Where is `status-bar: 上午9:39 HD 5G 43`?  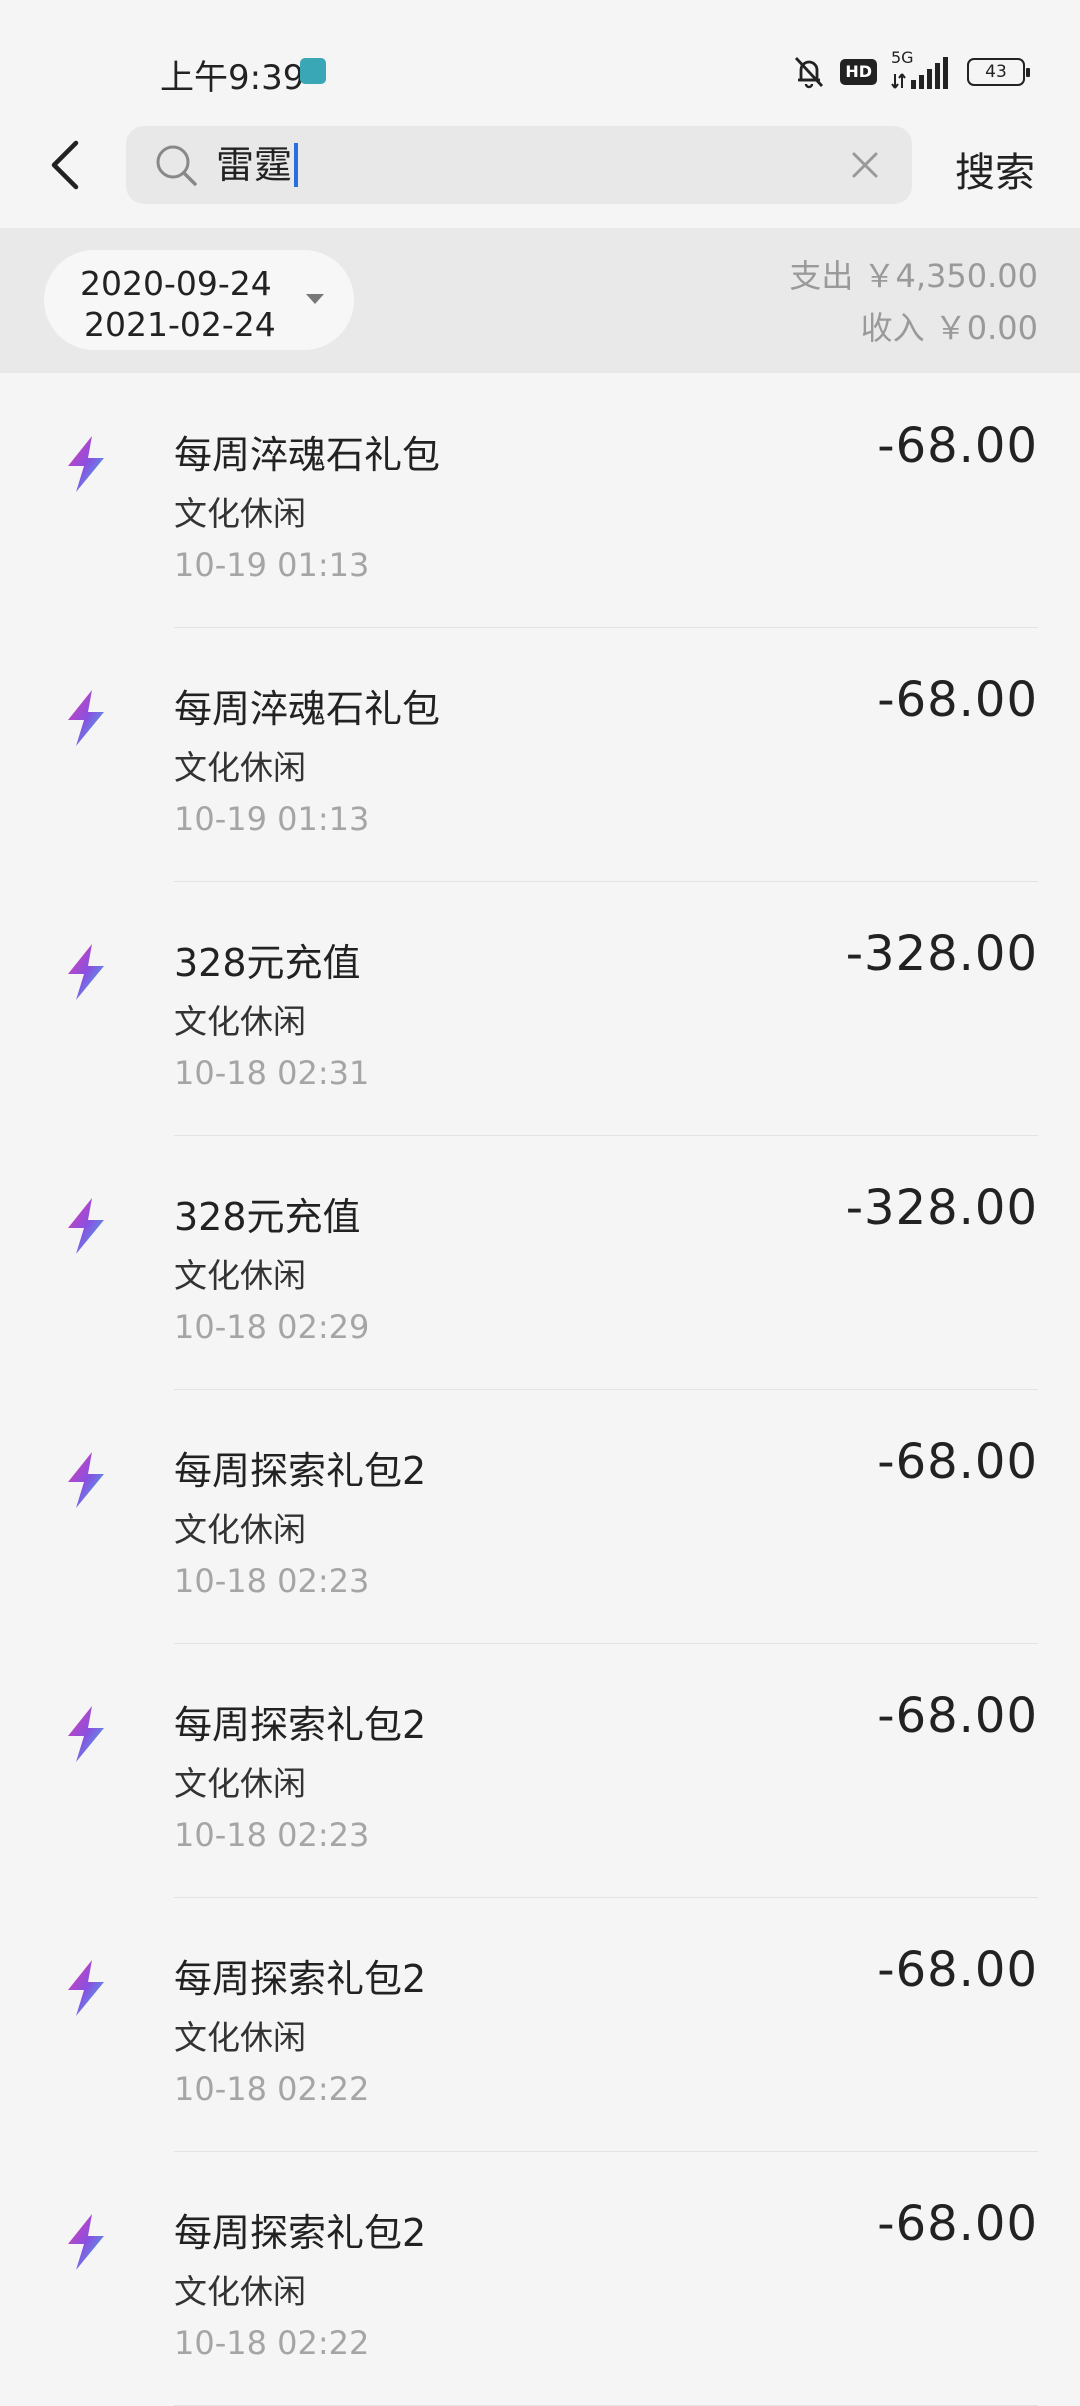
status-bar: 上午9:39 HD 5G 43 is located at coordinates (540, 60).